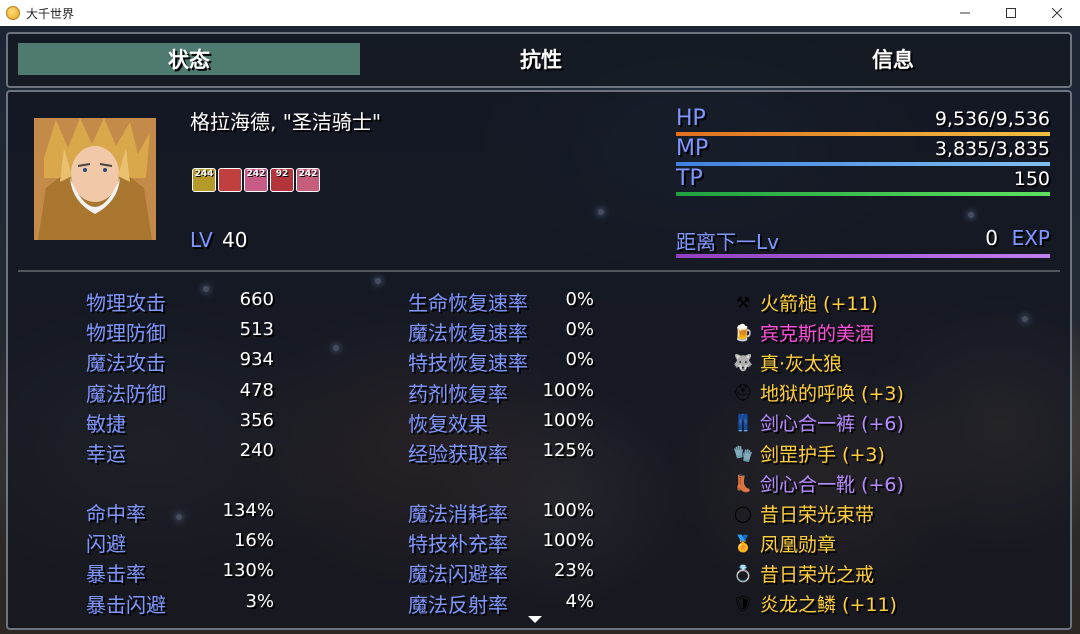  Describe the element at coordinates (1031, 179) in the screenshot. I see `tp-value: 150` at that location.